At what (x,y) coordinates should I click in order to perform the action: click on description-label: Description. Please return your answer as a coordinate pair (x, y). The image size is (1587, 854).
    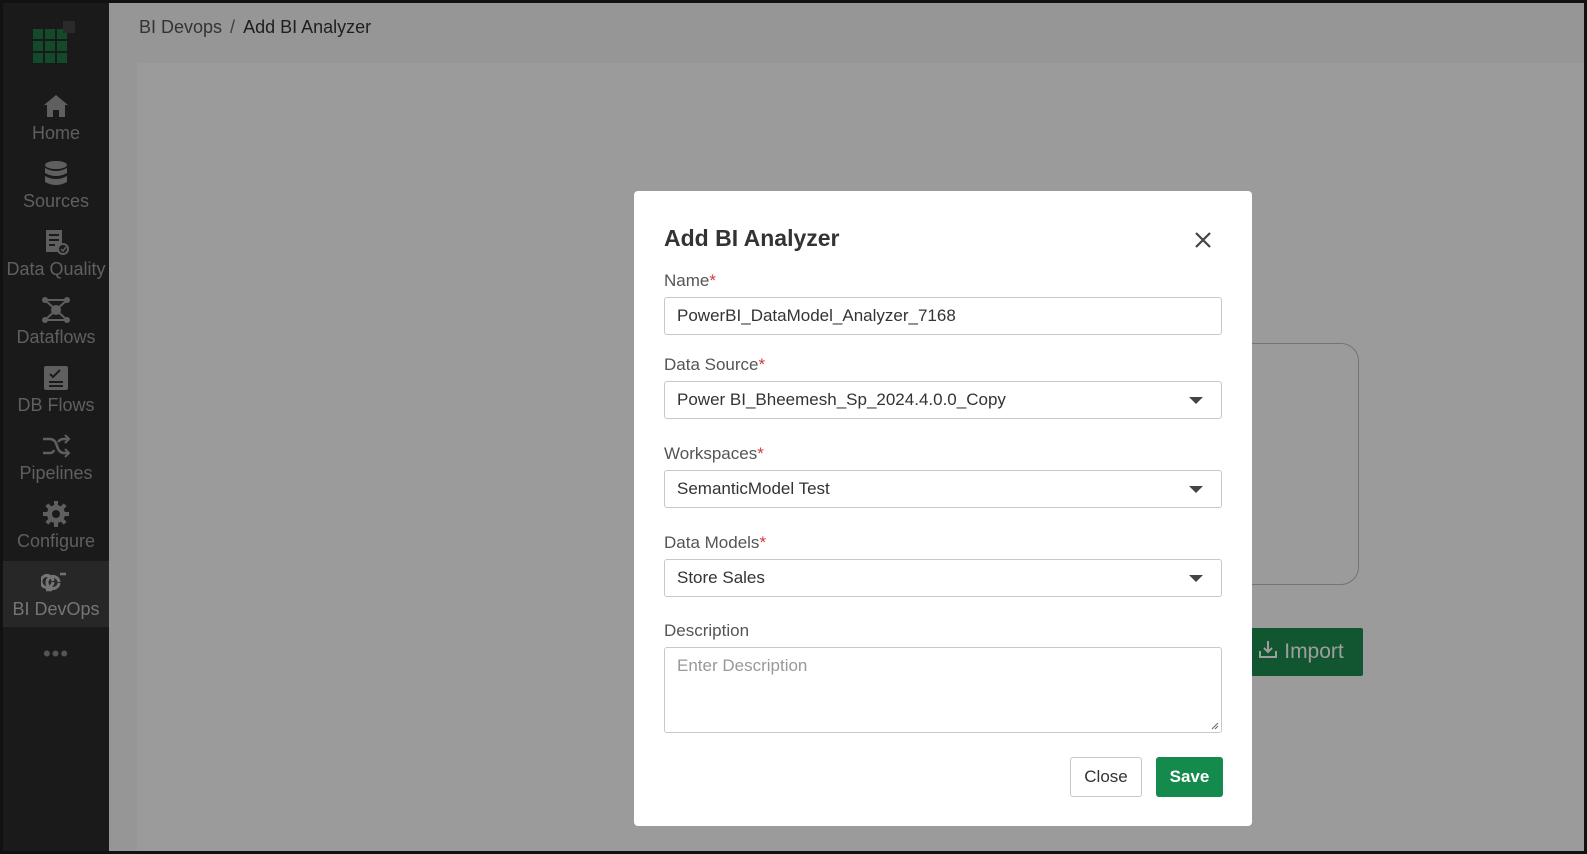
    Looking at the image, I should click on (707, 630).